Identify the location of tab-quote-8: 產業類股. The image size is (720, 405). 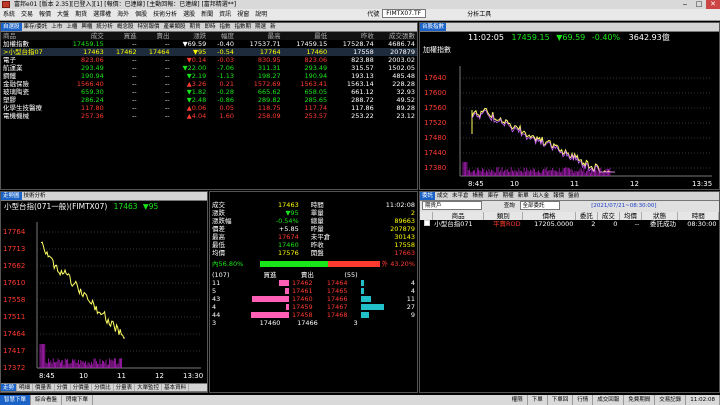
(174, 27).